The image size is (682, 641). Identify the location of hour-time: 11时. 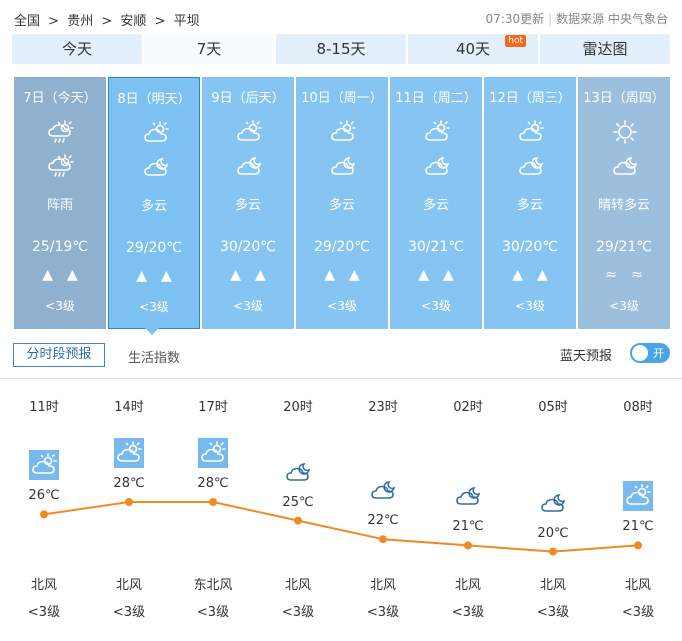
(44, 407).